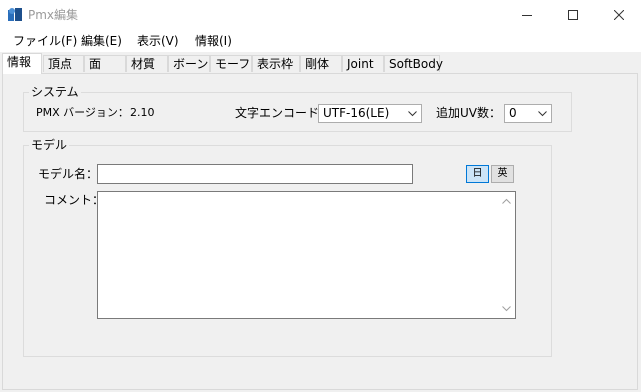  Describe the element at coordinates (49, 145) in the screenshot. I see `model-group-title: モデル` at that location.